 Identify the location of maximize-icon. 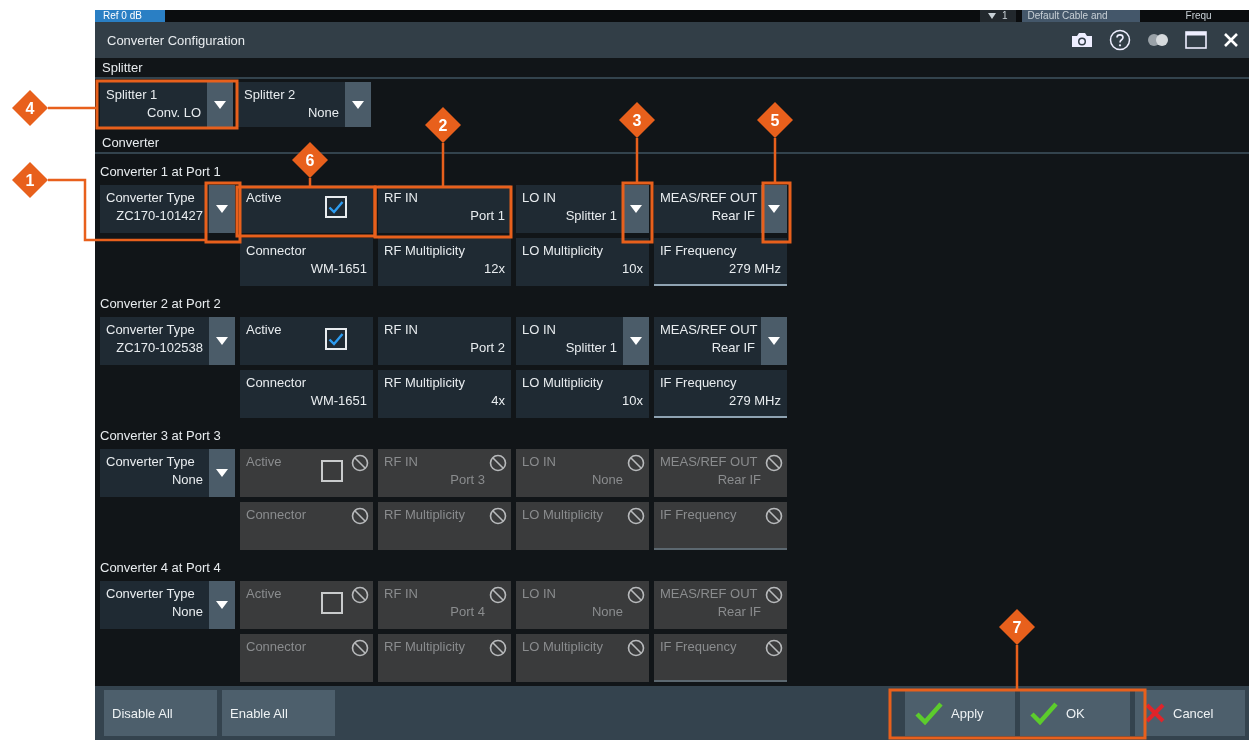
(1196, 40).